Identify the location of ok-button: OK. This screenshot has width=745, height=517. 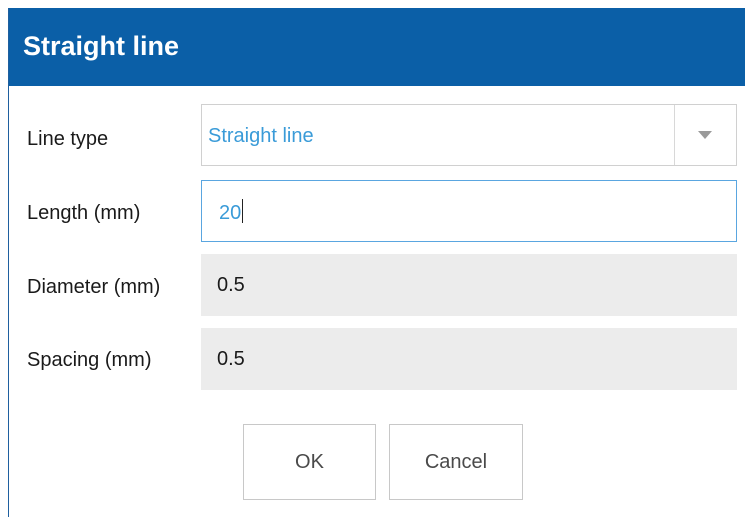
(309, 462).